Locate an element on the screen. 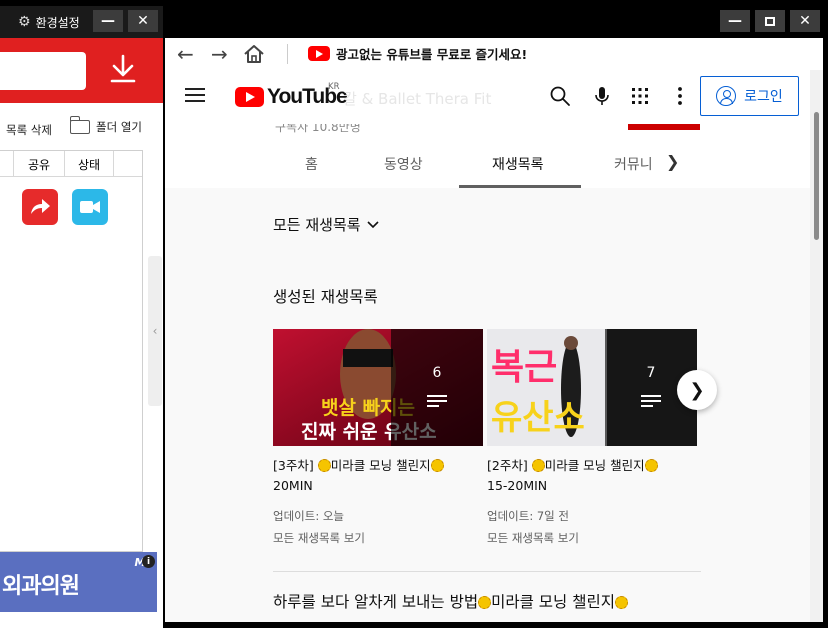 The image size is (828, 628). nav-separator is located at coordinates (287, 54).